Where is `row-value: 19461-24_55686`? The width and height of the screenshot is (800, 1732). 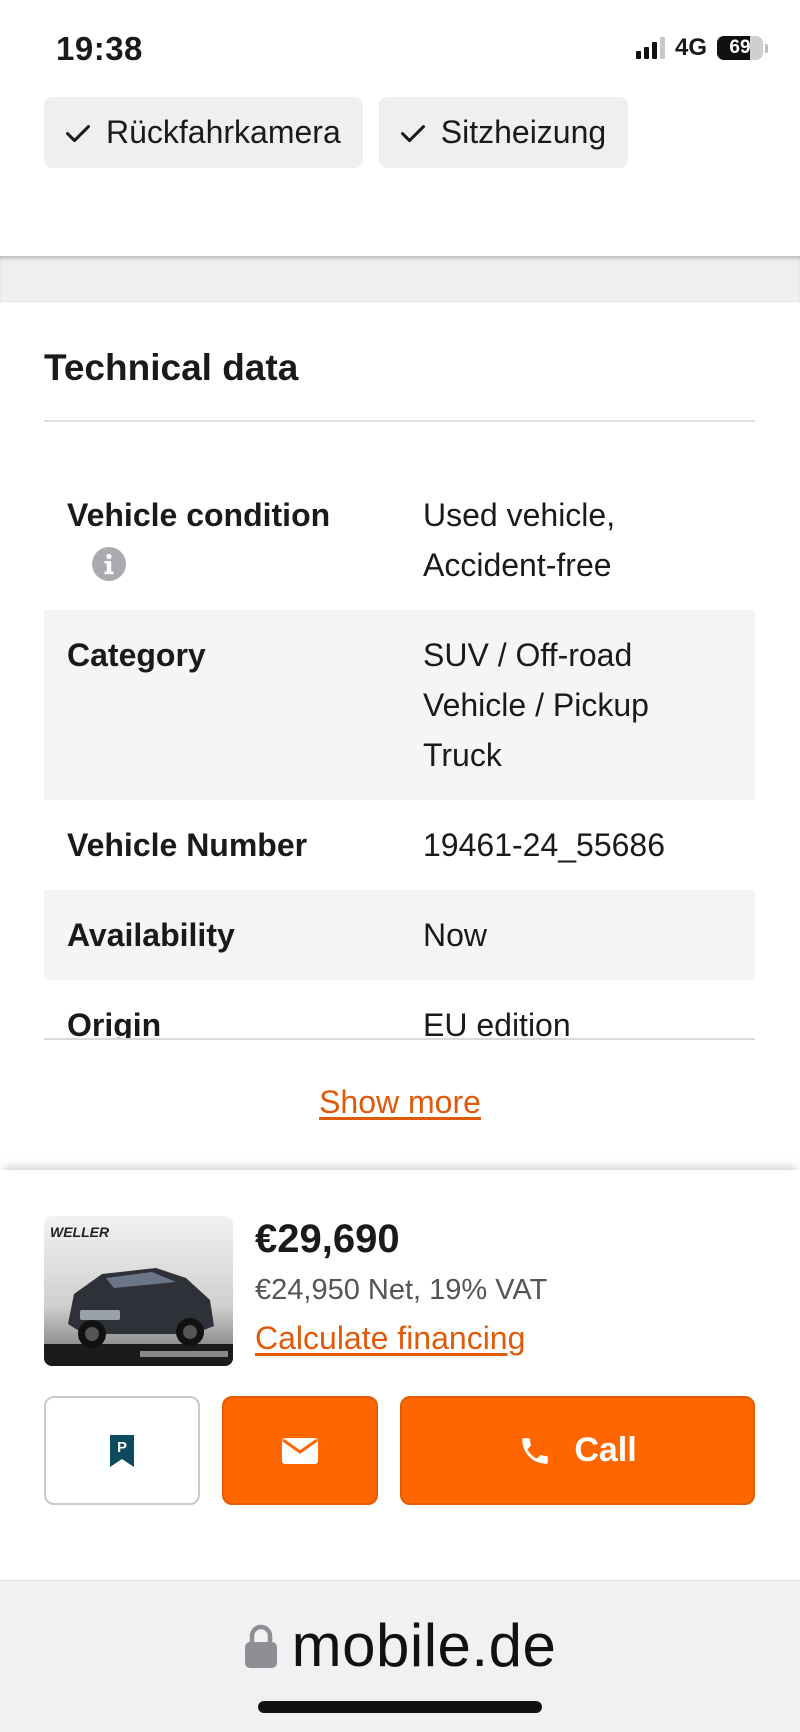
row-value: 19461-24_55686 is located at coordinates (544, 845).